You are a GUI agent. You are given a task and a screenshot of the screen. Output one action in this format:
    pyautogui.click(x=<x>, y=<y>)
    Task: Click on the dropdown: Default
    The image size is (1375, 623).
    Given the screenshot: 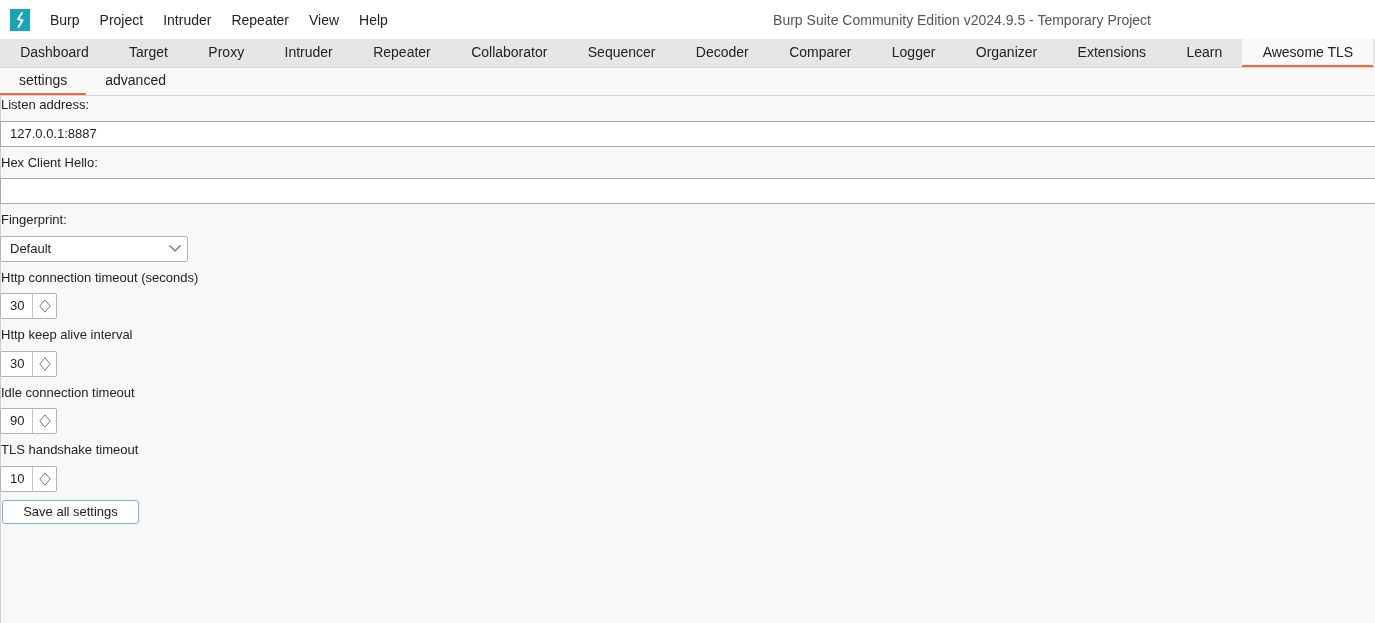 What is the action you would take?
    pyautogui.click(x=94, y=248)
    